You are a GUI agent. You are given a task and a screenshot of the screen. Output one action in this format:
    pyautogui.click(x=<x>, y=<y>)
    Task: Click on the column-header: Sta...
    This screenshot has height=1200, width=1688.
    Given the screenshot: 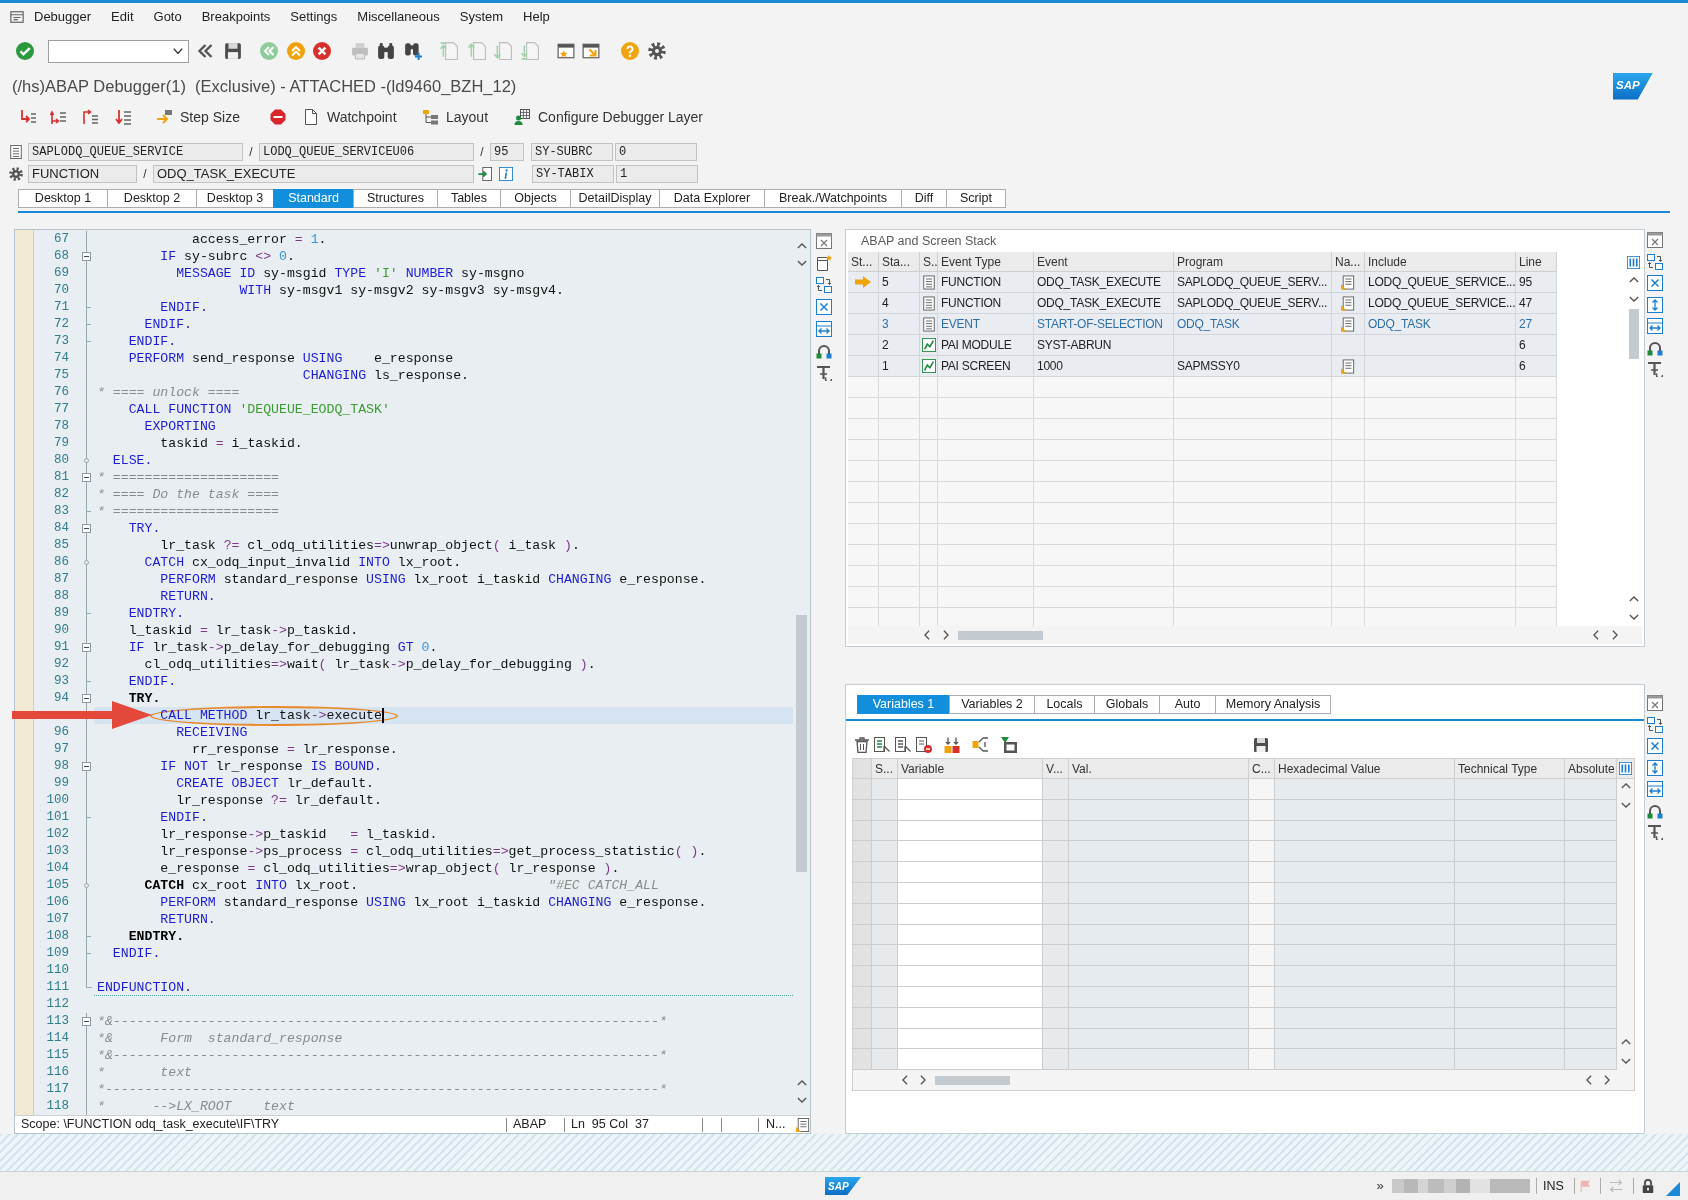 What is the action you would take?
    pyautogui.click(x=899, y=262)
    